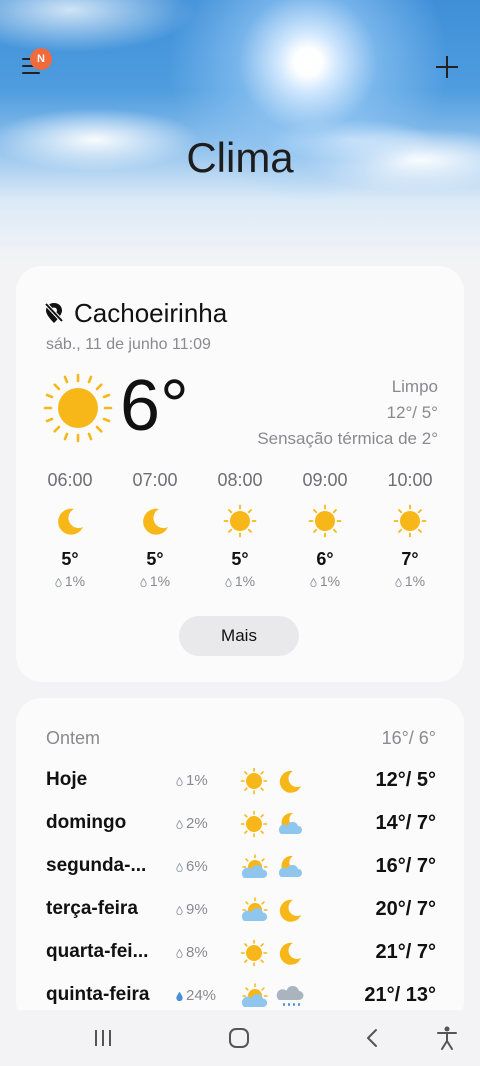 This screenshot has width=480, height=1066. What do you see at coordinates (197, 823) in the screenshot?
I see `day-precipitation-value: 2%` at bounding box center [197, 823].